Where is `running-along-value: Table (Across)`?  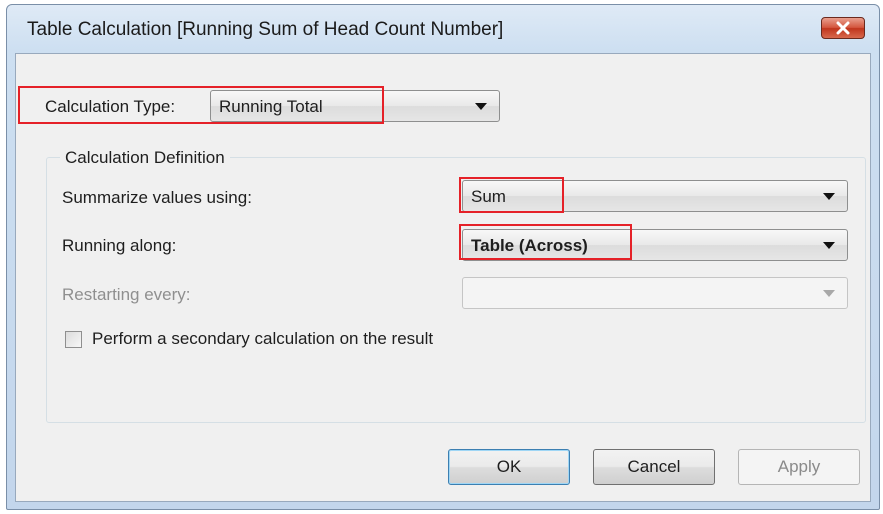
running-along-value: Table (Across) is located at coordinates (529, 245).